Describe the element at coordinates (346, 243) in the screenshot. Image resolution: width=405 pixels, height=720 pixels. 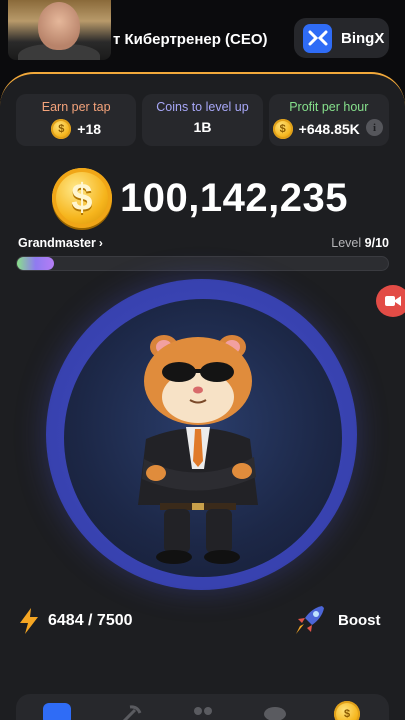
I see `level-prefix: Level` at that location.